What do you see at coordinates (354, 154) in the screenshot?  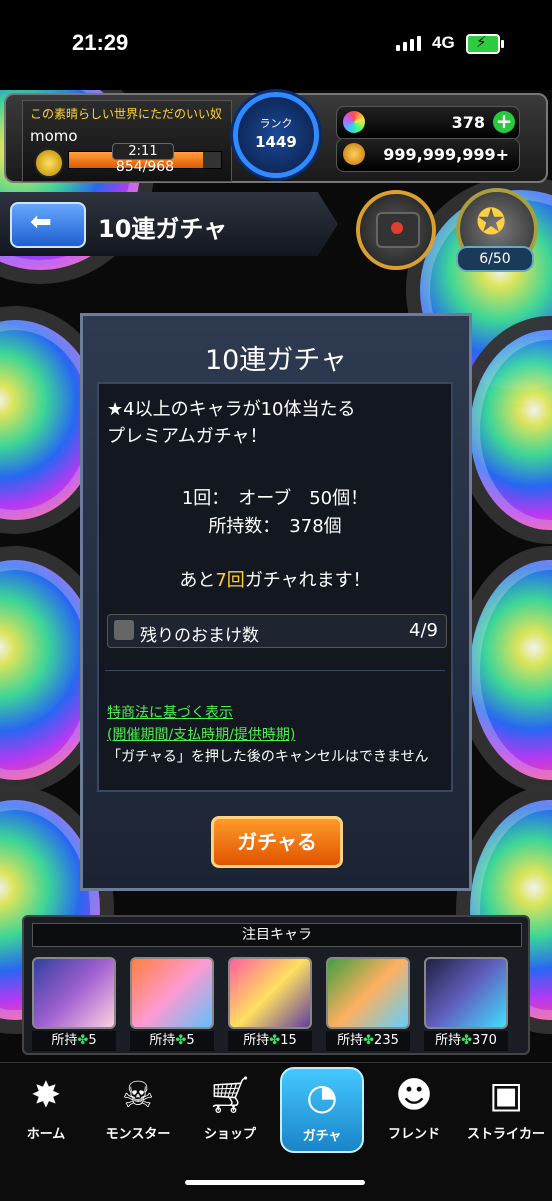 I see `coin-icon` at bounding box center [354, 154].